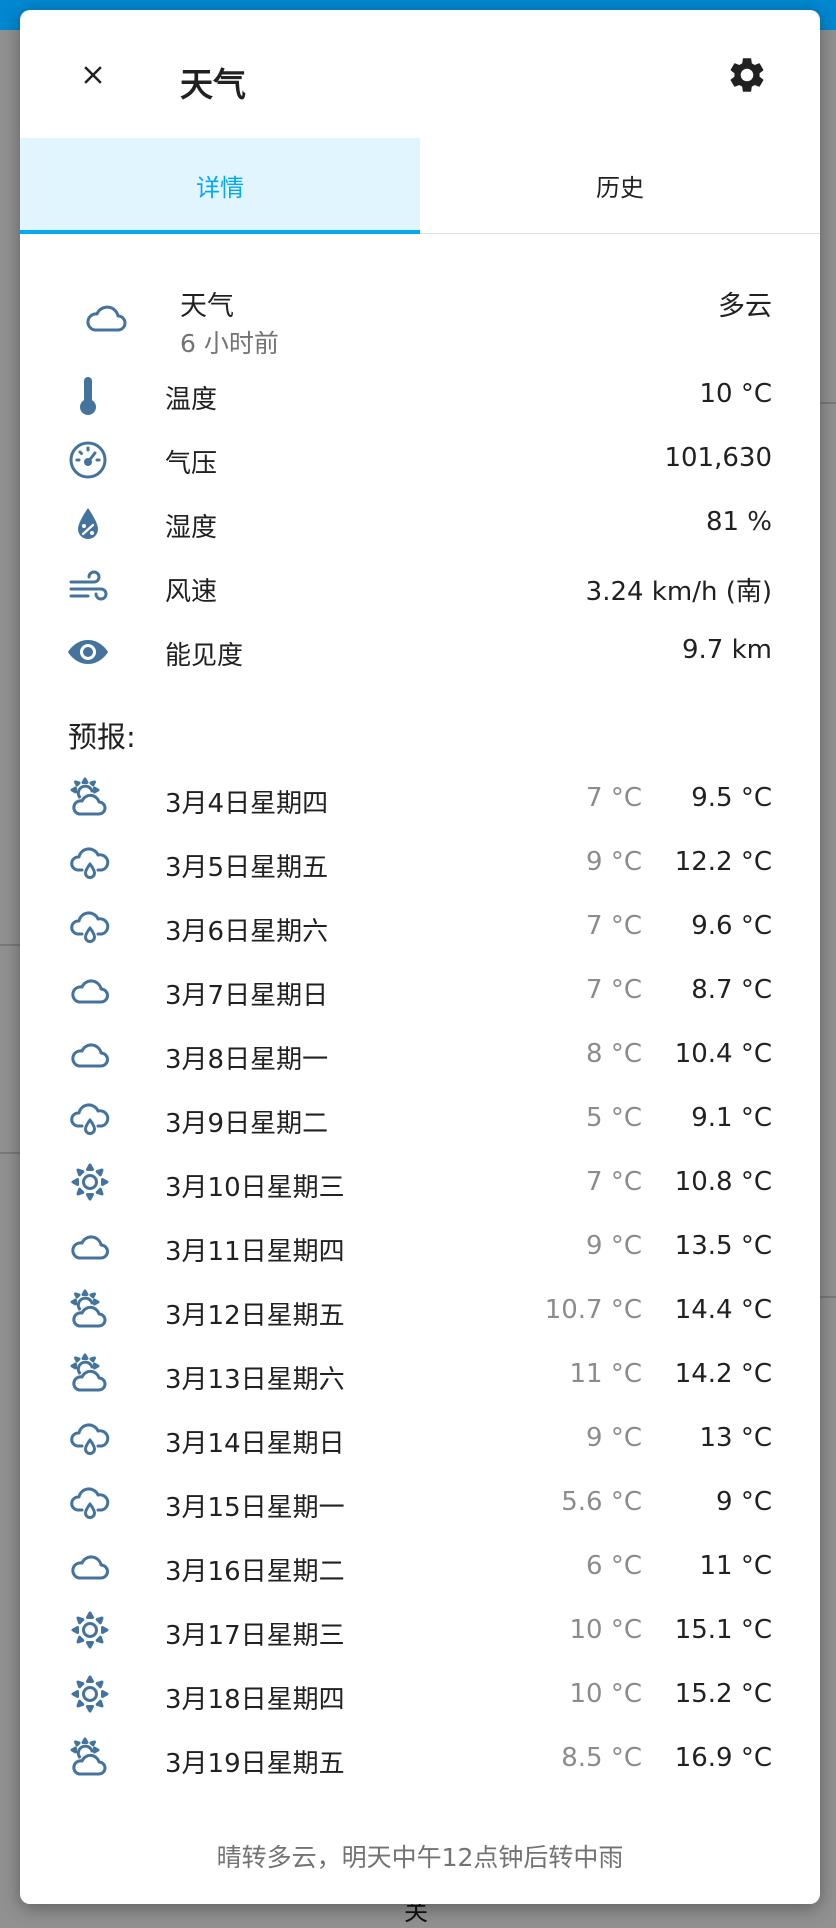  What do you see at coordinates (420, 586) in the screenshot?
I see `attribute-row-wind-speed: 风速 3.24 km/h (南)` at bounding box center [420, 586].